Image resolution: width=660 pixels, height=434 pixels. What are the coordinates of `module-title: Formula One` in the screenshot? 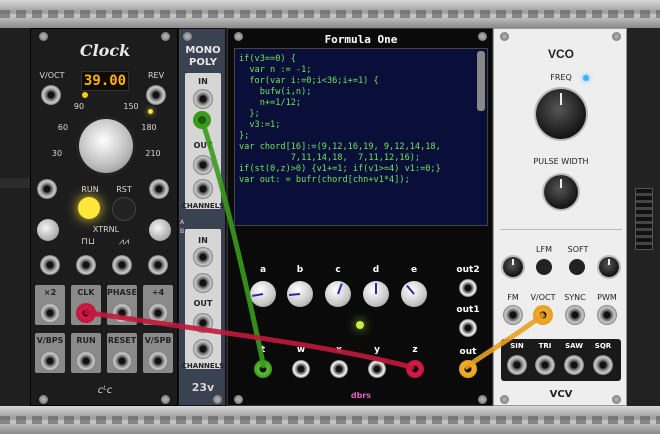 It's located at (361, 39).